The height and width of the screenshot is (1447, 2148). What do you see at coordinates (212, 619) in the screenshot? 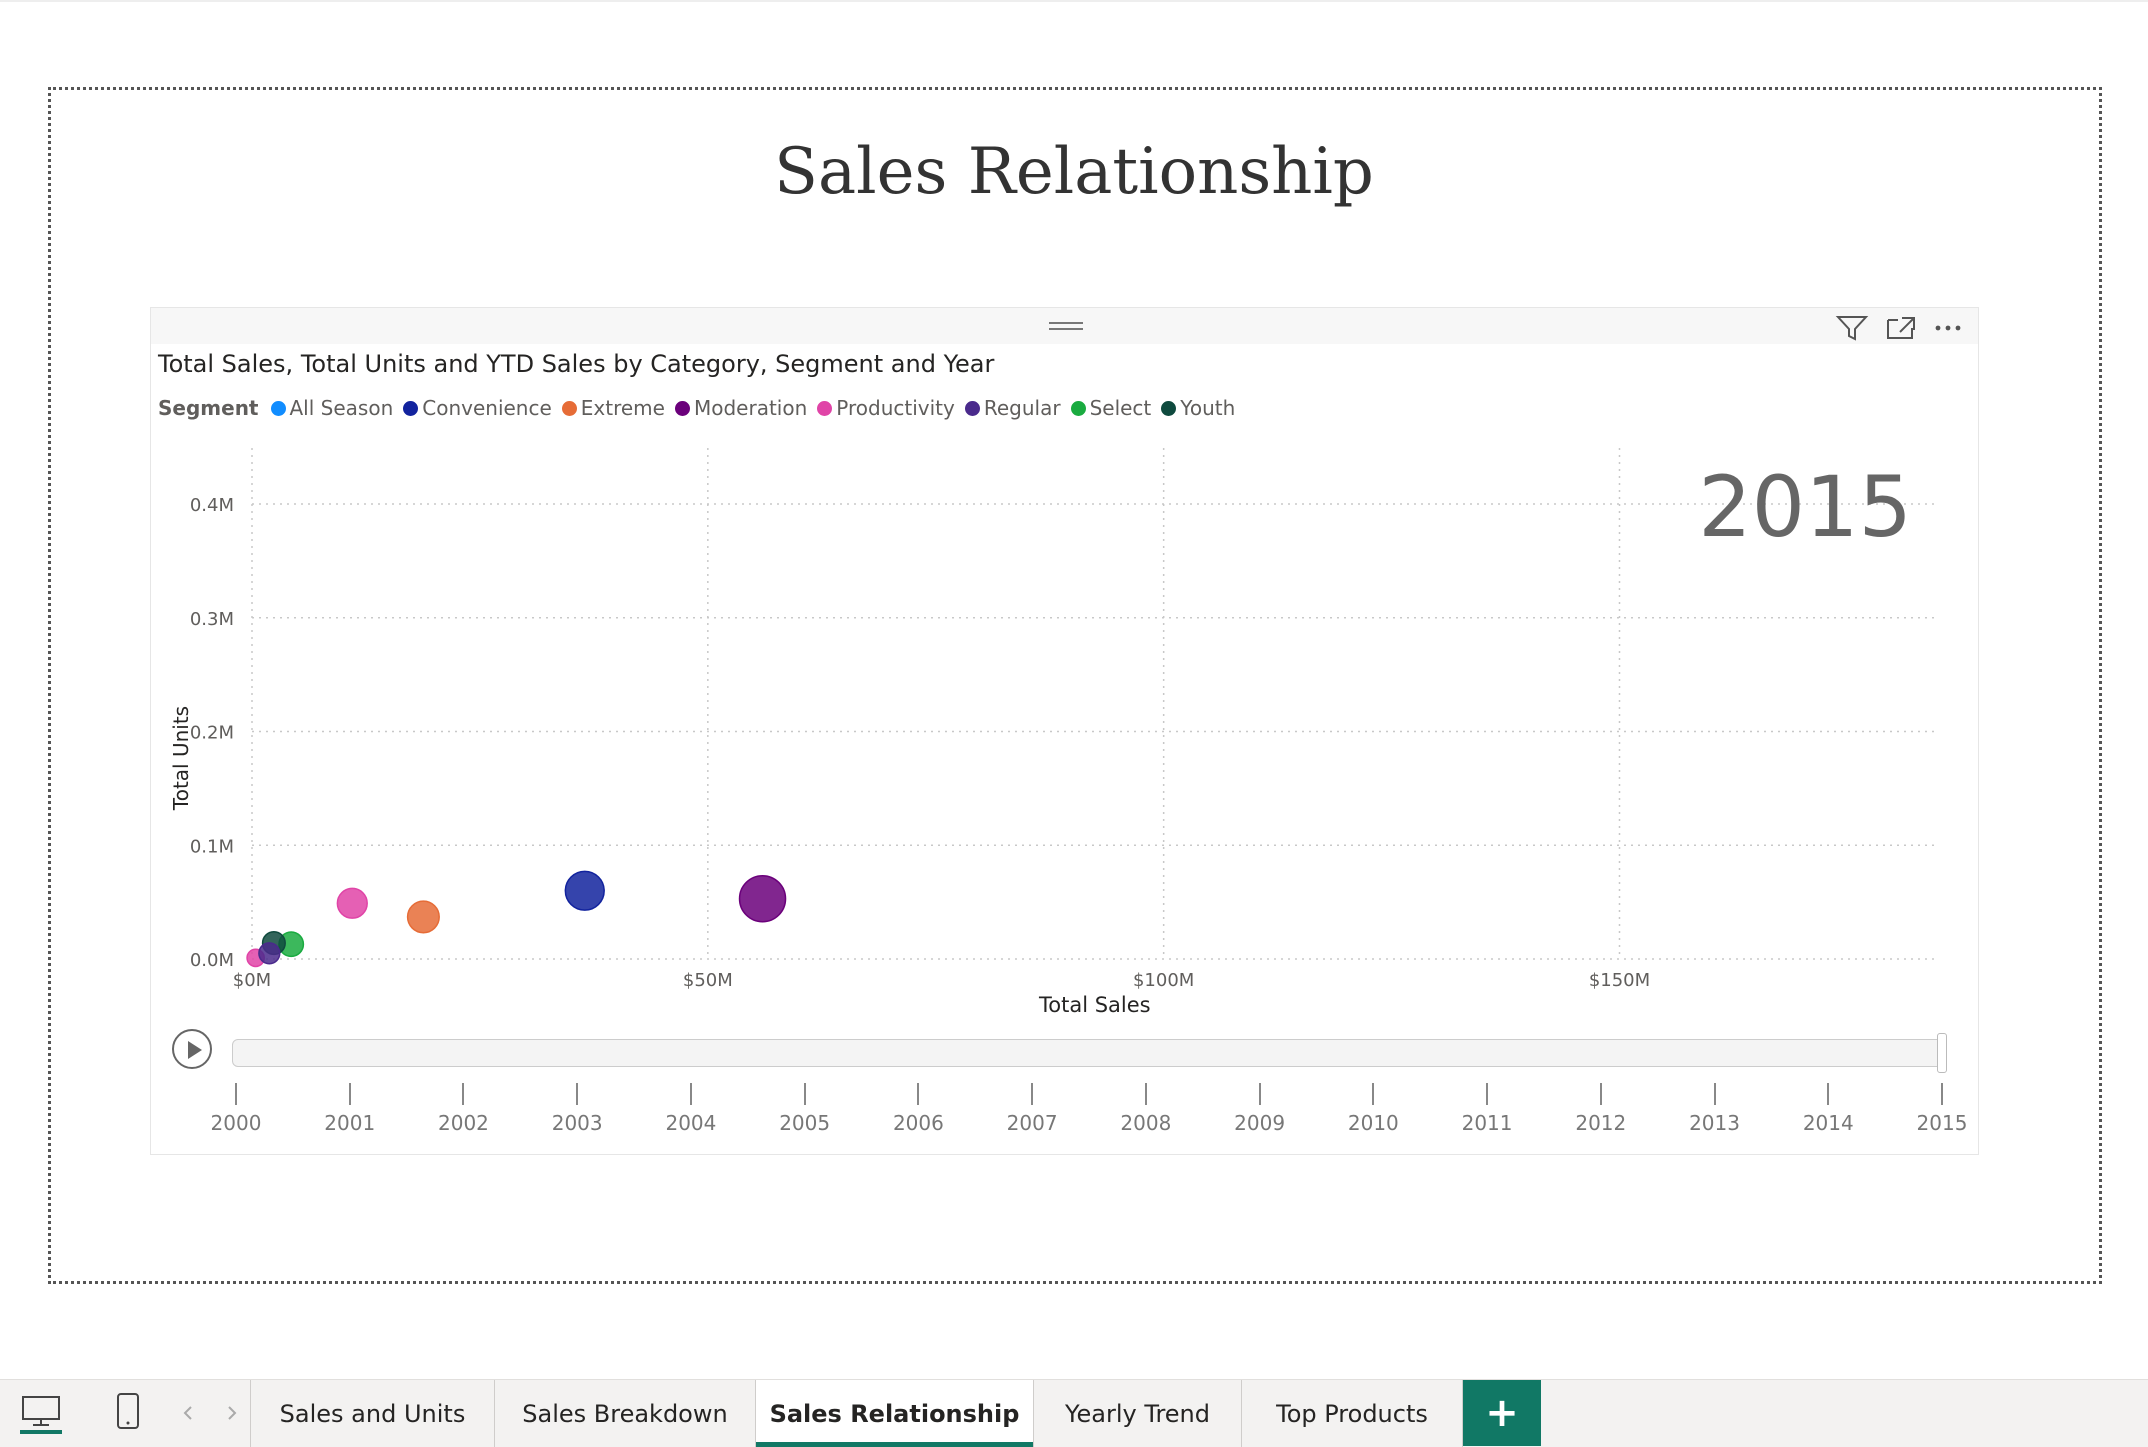
I see `y-tick-label: 0.3M` at bounding box center [212, 619].